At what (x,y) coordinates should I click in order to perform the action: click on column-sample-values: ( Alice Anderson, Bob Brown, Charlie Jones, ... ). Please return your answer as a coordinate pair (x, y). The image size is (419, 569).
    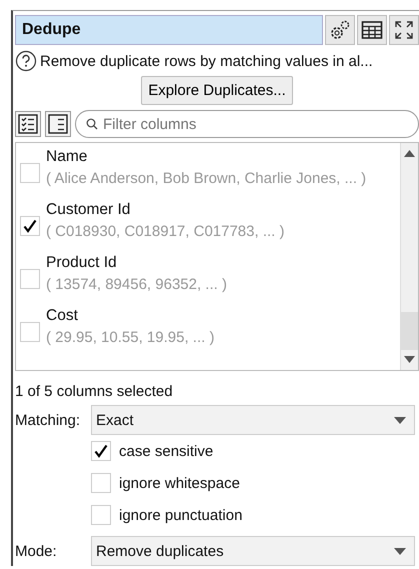
    Looking at the image, I should click on (206, 178).